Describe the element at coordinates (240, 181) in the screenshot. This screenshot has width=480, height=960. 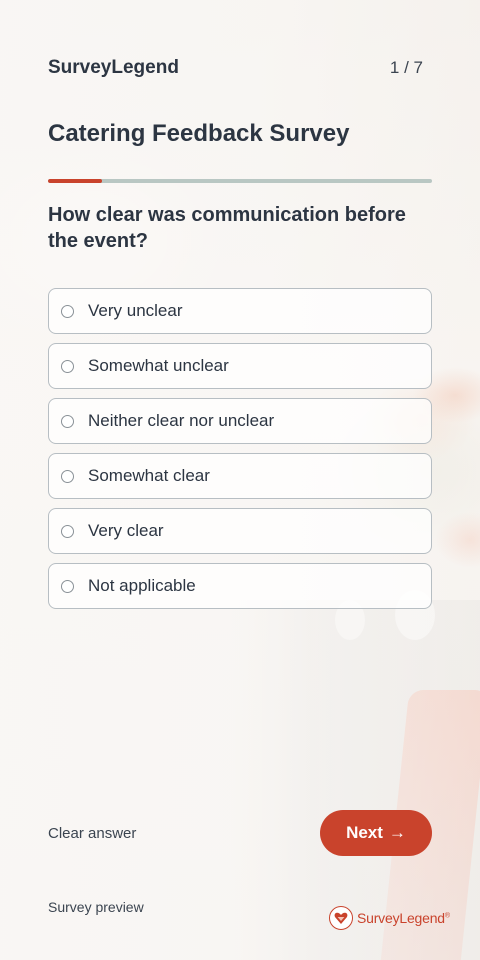
I see `progress-bar` at that location.